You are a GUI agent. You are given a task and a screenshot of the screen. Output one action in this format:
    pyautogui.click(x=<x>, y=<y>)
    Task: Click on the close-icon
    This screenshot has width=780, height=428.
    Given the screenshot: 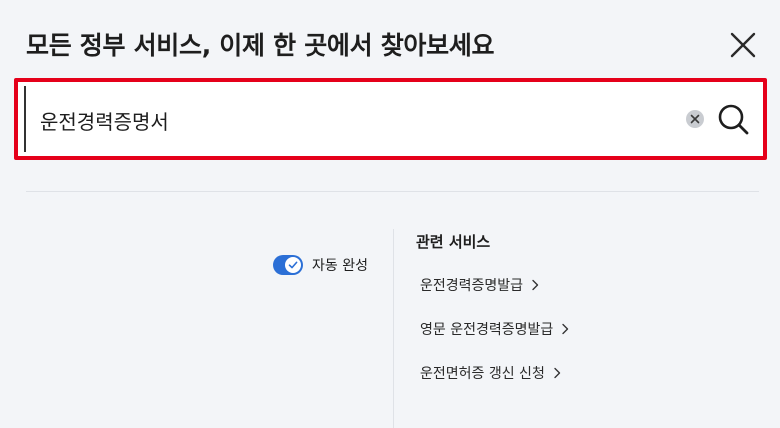 What is the action you would take?
    pyautogui.click(x=743, y=45)
    